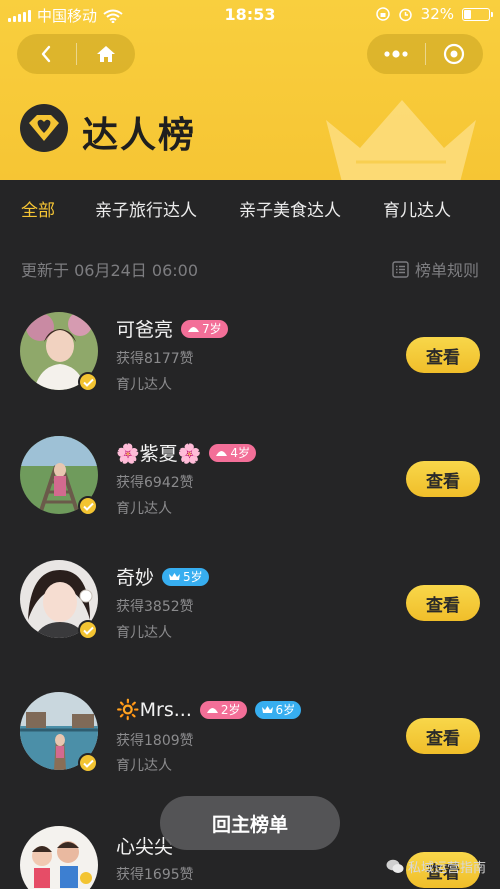 The width and height of the screenshot is (500, 889). I want to click on list-item: 可爸亮 7岁 获得8177赞 育儿达人 查看, so click(250, 355).